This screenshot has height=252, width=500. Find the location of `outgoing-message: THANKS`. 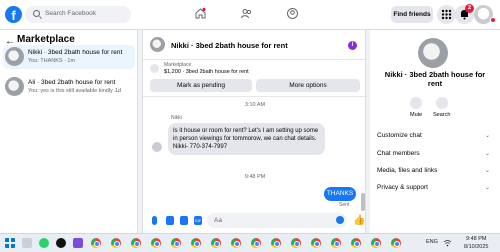

outgoing-message: THANKS is located at coordinates (340, 194).